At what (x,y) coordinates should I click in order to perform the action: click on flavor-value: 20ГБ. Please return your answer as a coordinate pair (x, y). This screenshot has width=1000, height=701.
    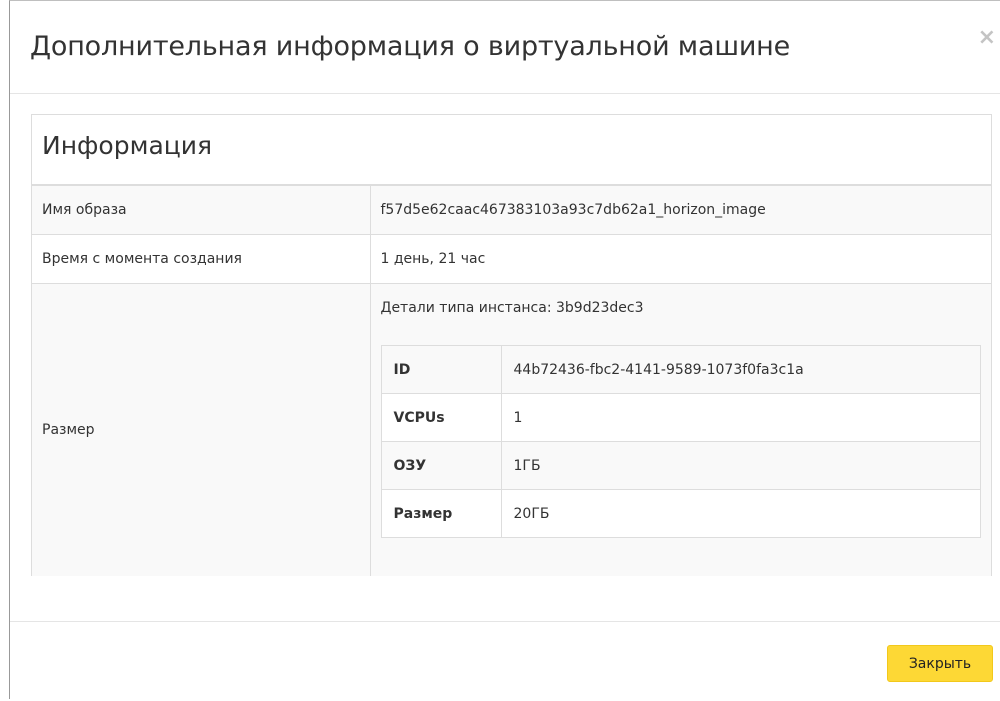
    Looking at the image, I should click on (740, 513).